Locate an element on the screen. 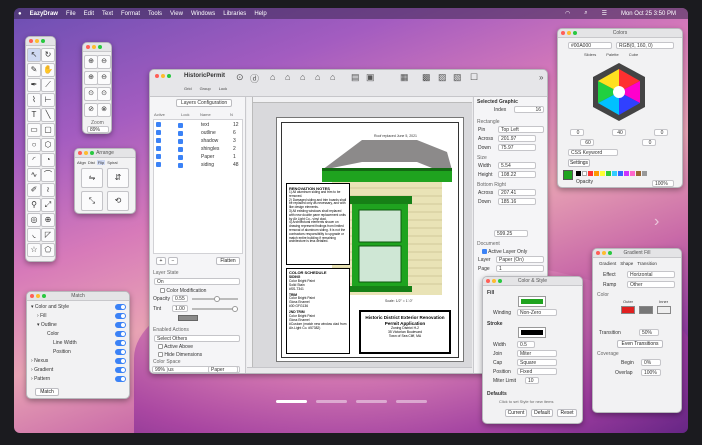  menu-format: Format is located at coordinates (130, 14).